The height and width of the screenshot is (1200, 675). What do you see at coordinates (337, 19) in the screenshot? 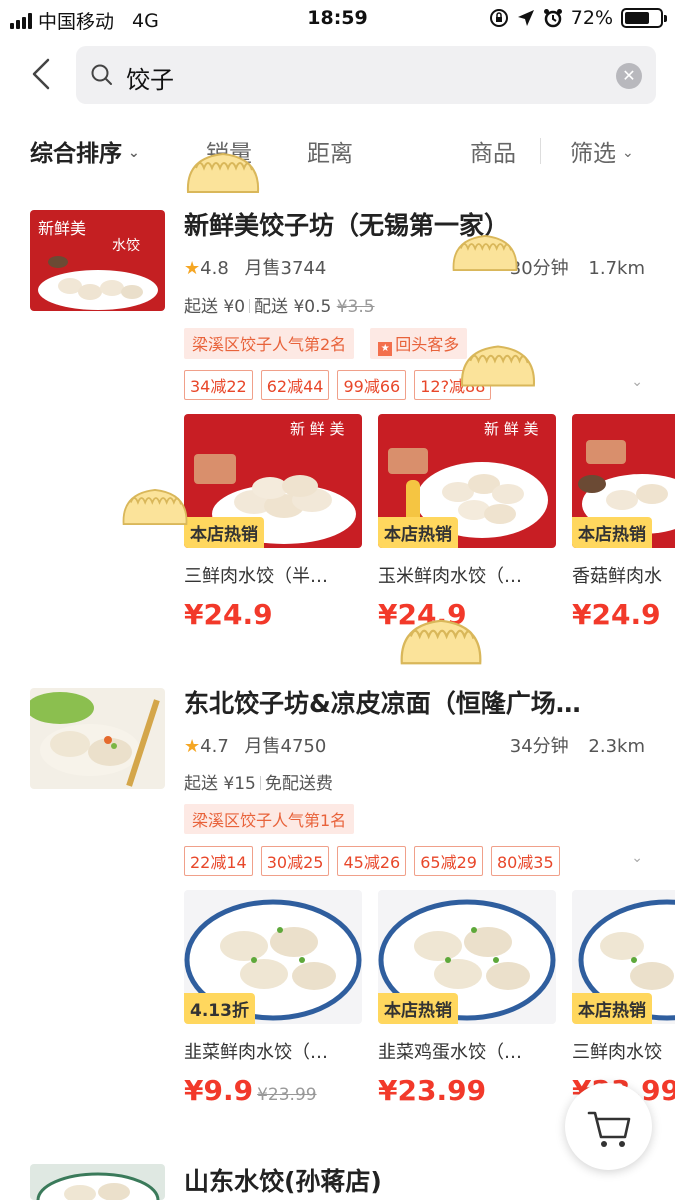
I see `status-bar: 中国移动 4G 18:59 72%` at bounding box center [337, 19].